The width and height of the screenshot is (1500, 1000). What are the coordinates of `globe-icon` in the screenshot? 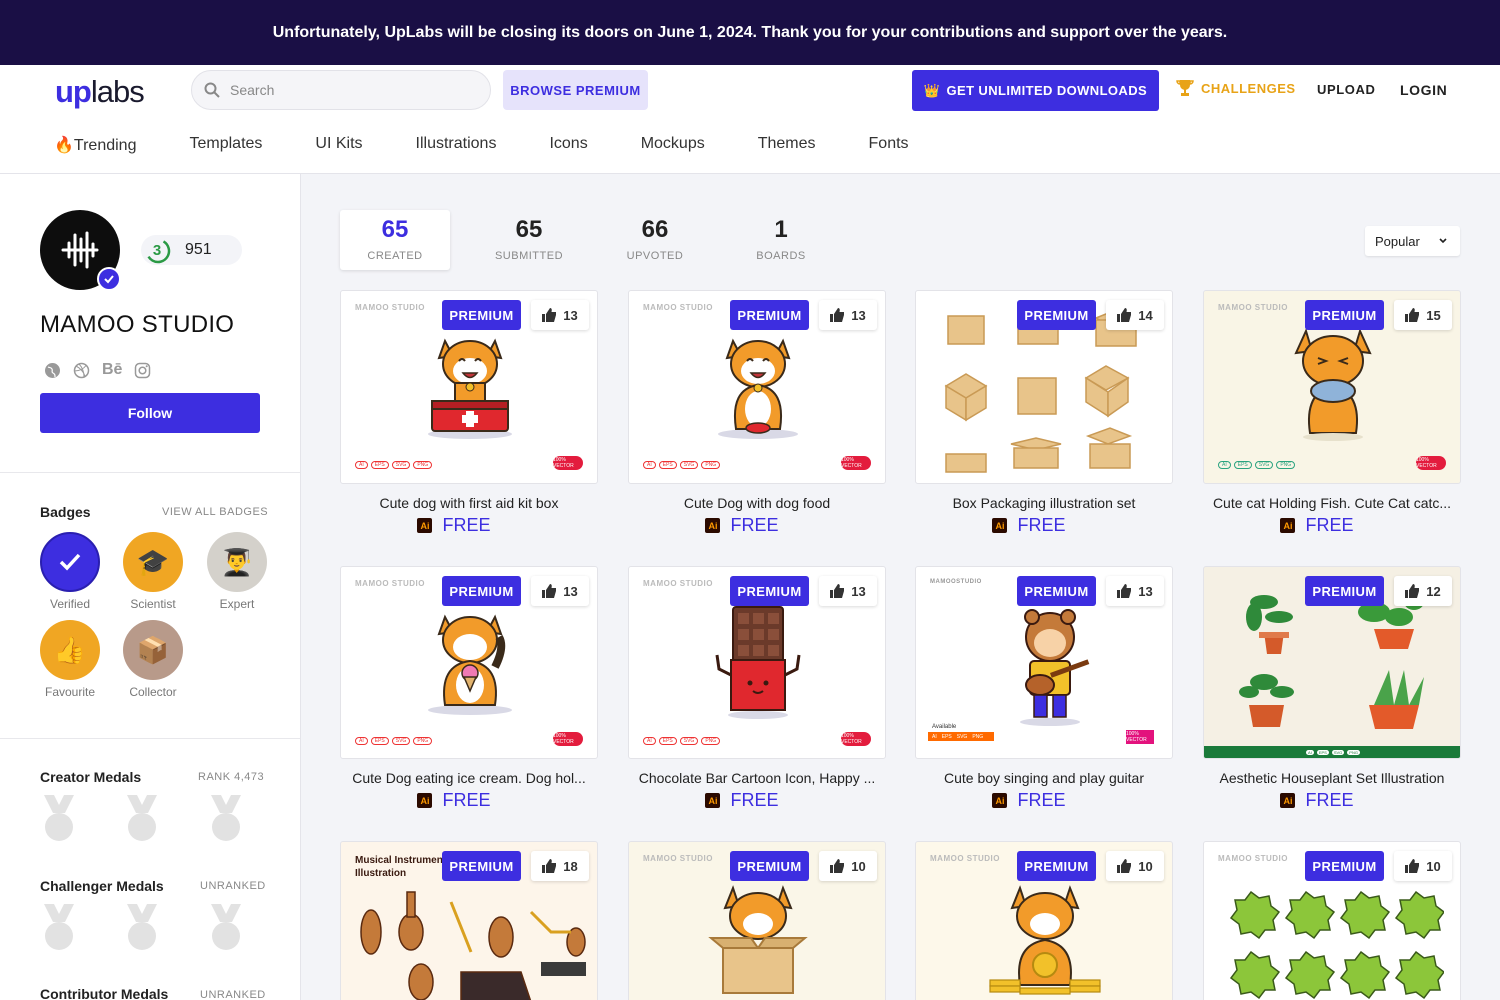 It's located at (52, 370).